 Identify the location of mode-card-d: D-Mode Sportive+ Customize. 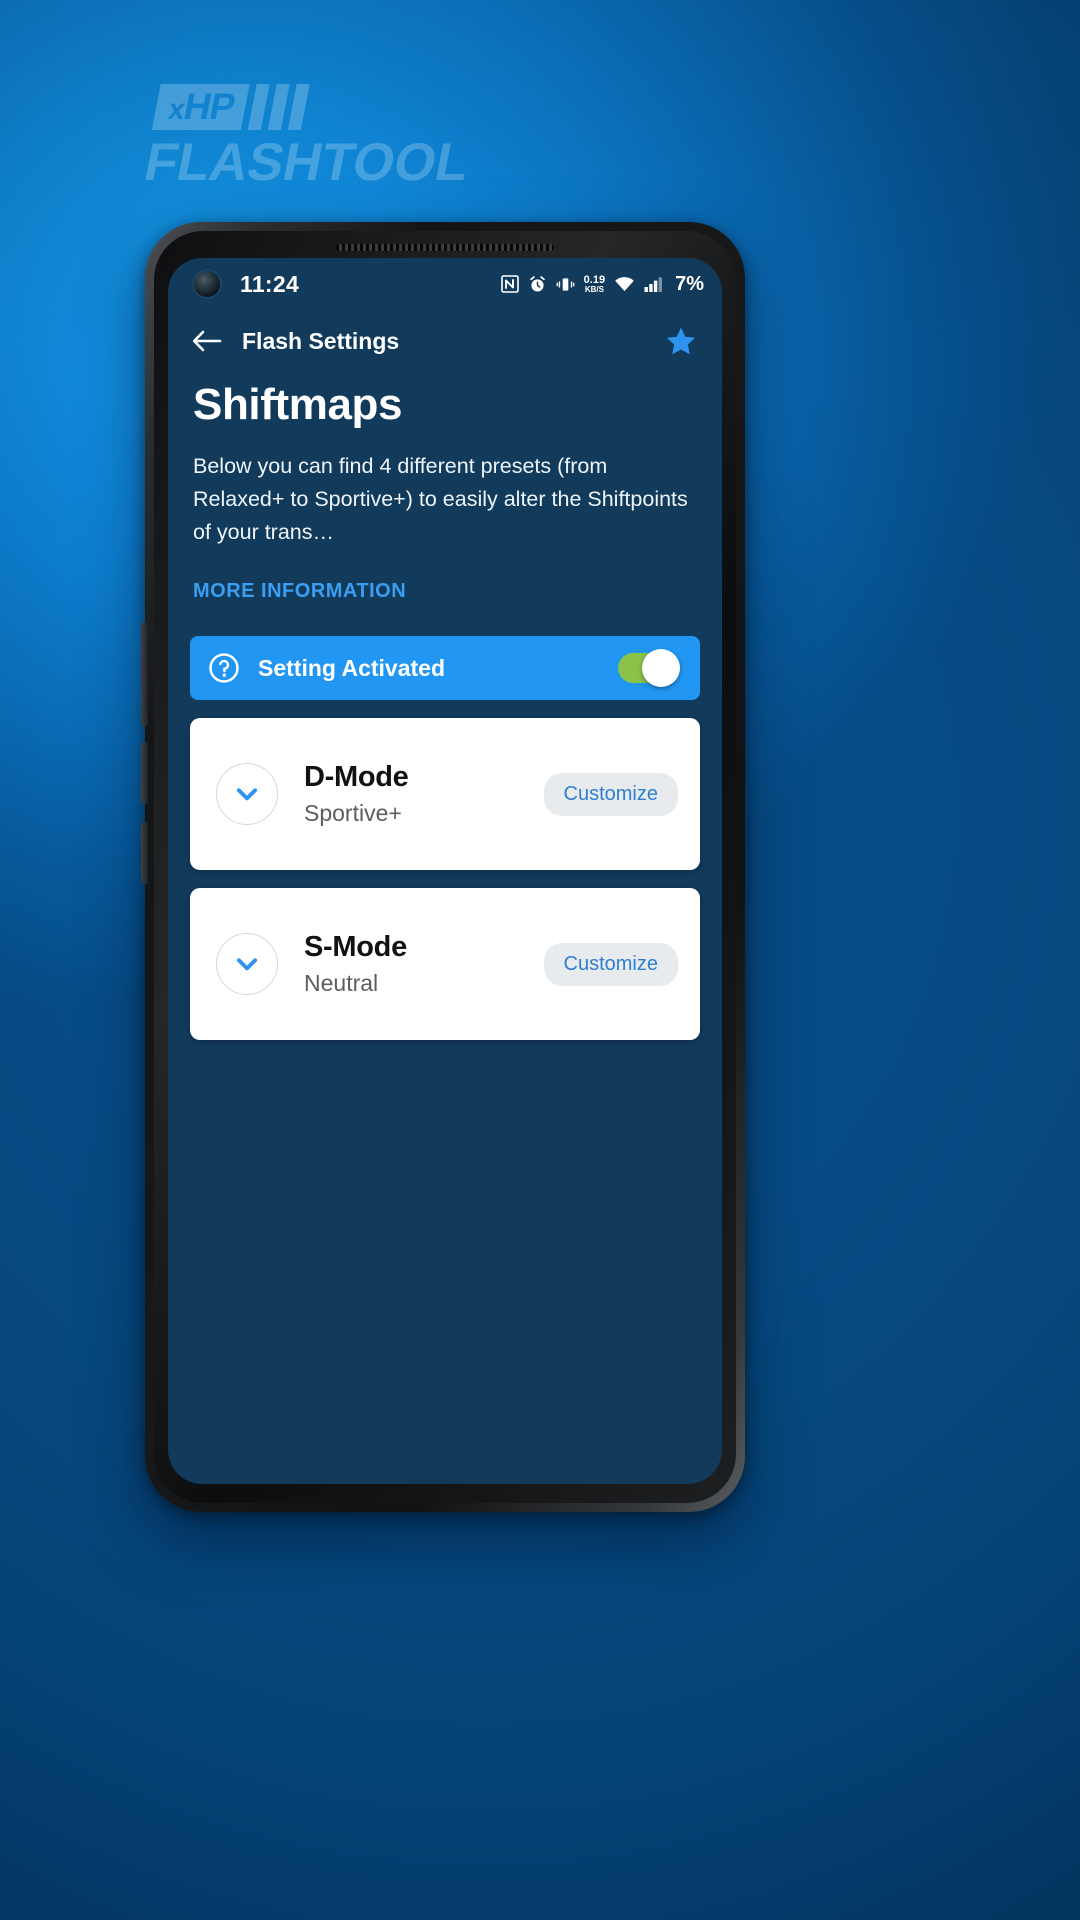
(445, 794).